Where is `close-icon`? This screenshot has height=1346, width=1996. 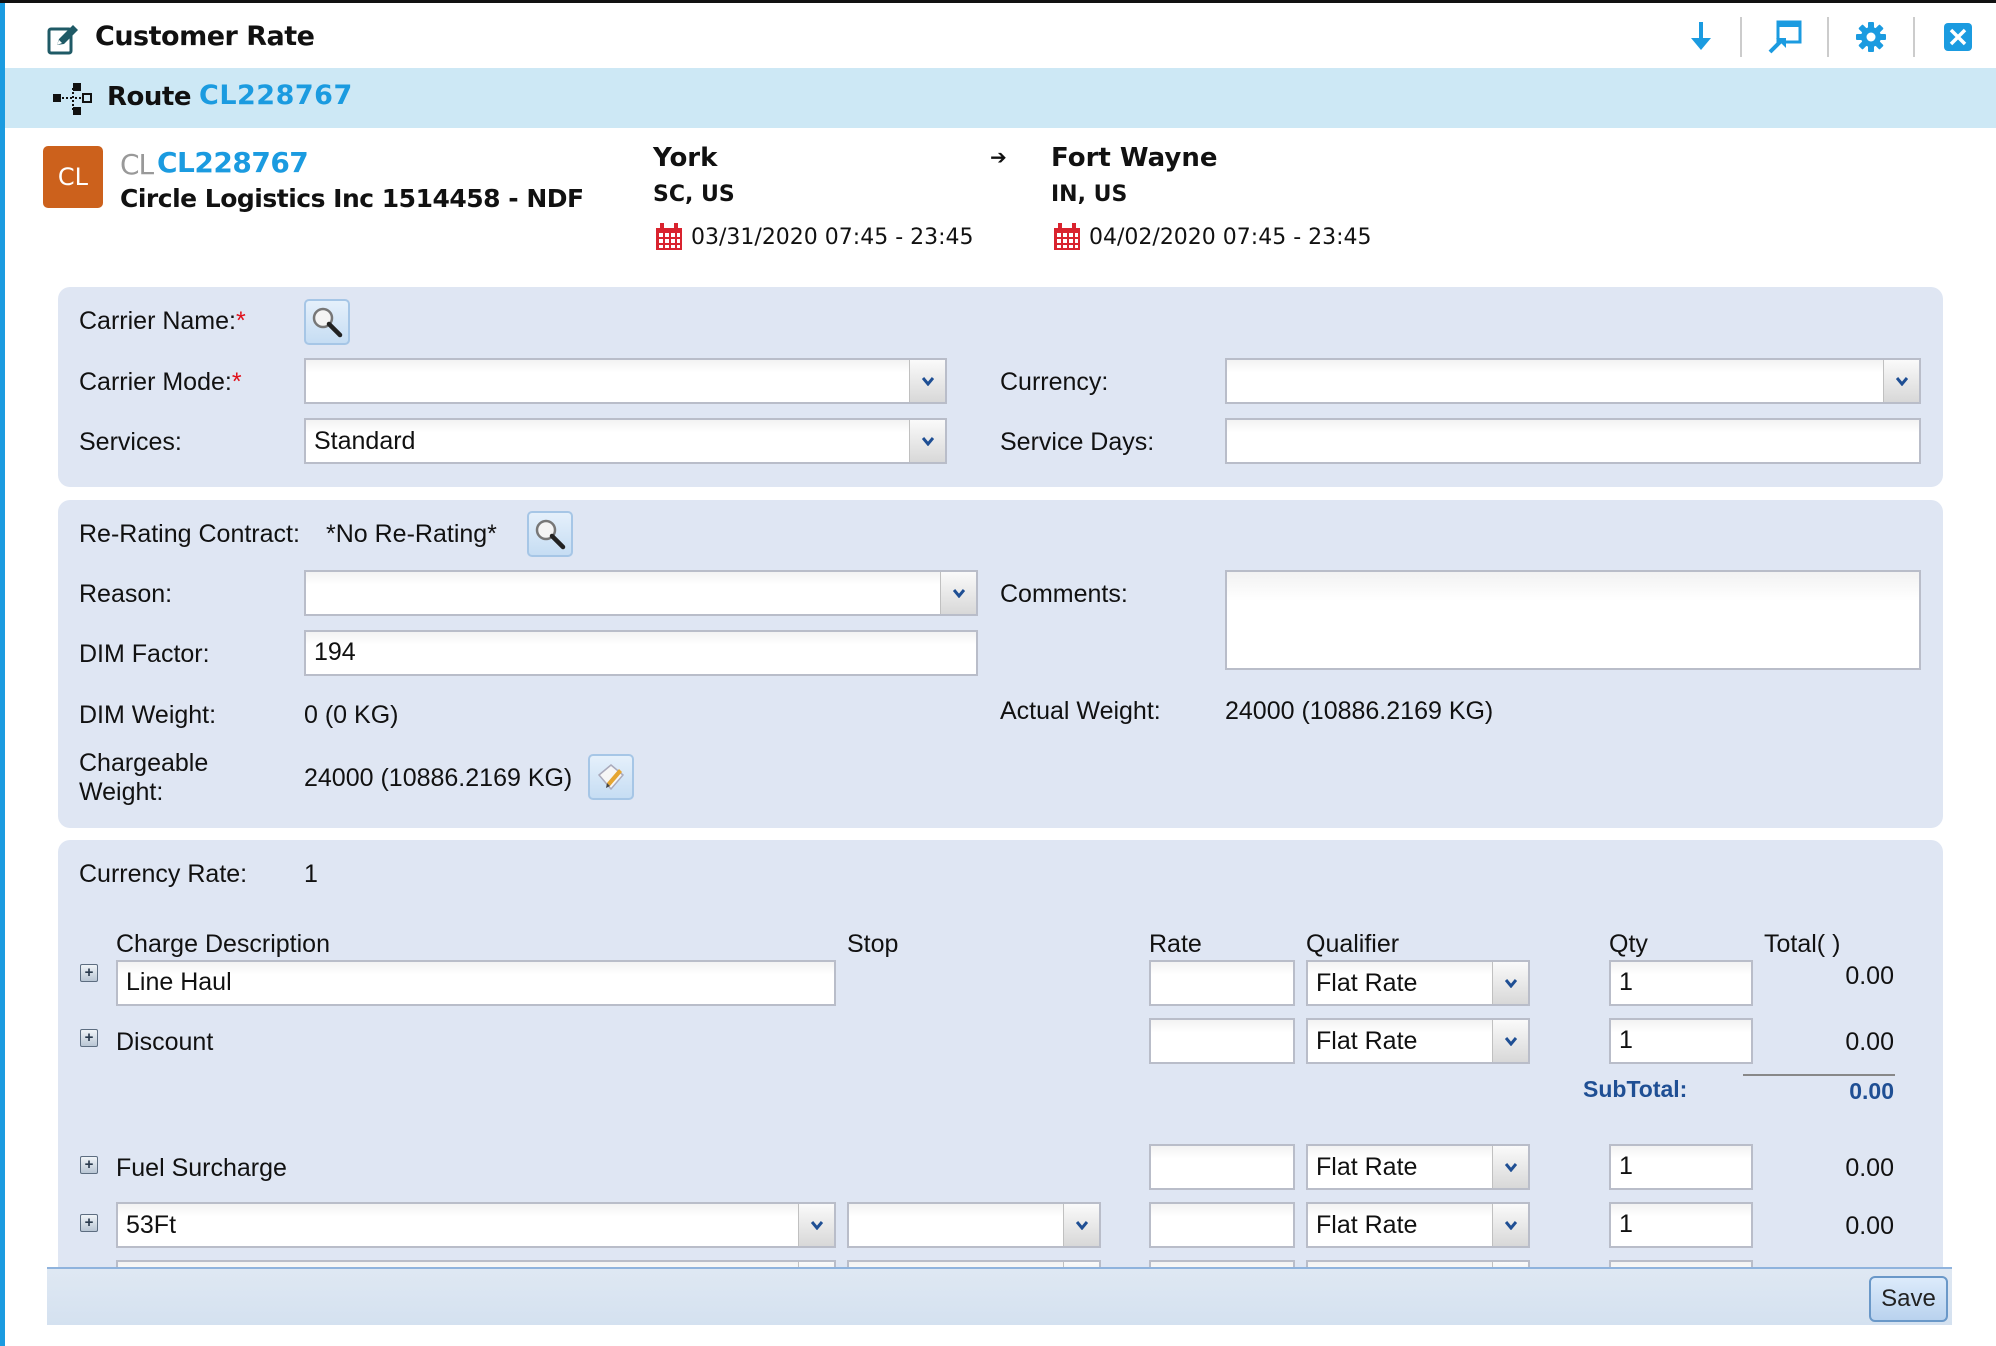
close-icon is located at coordinates (1958, 37).